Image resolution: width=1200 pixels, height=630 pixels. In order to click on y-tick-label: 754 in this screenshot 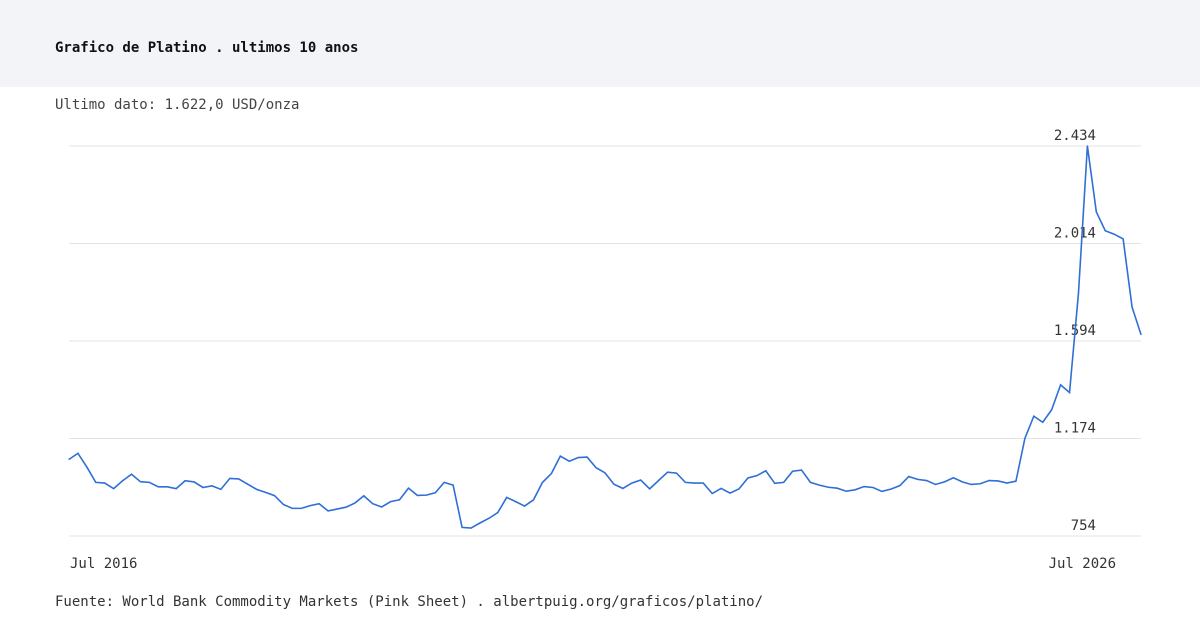, I will do `click(1083, 526)`.